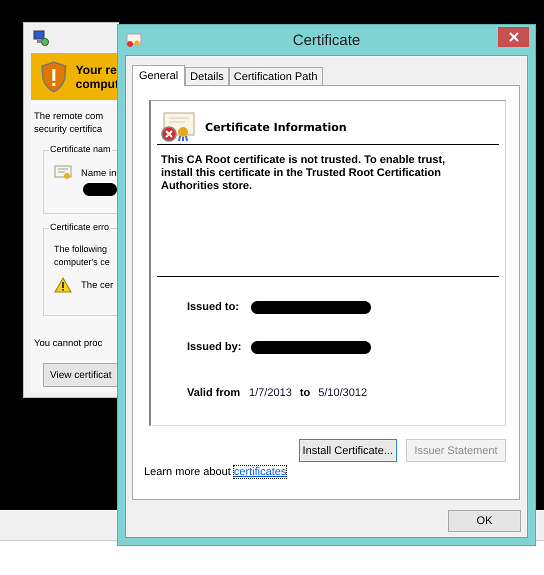 The width and height of the screenshot is (544, 575). I want to click on date-value: 5/10/3012, so click(343, 393).